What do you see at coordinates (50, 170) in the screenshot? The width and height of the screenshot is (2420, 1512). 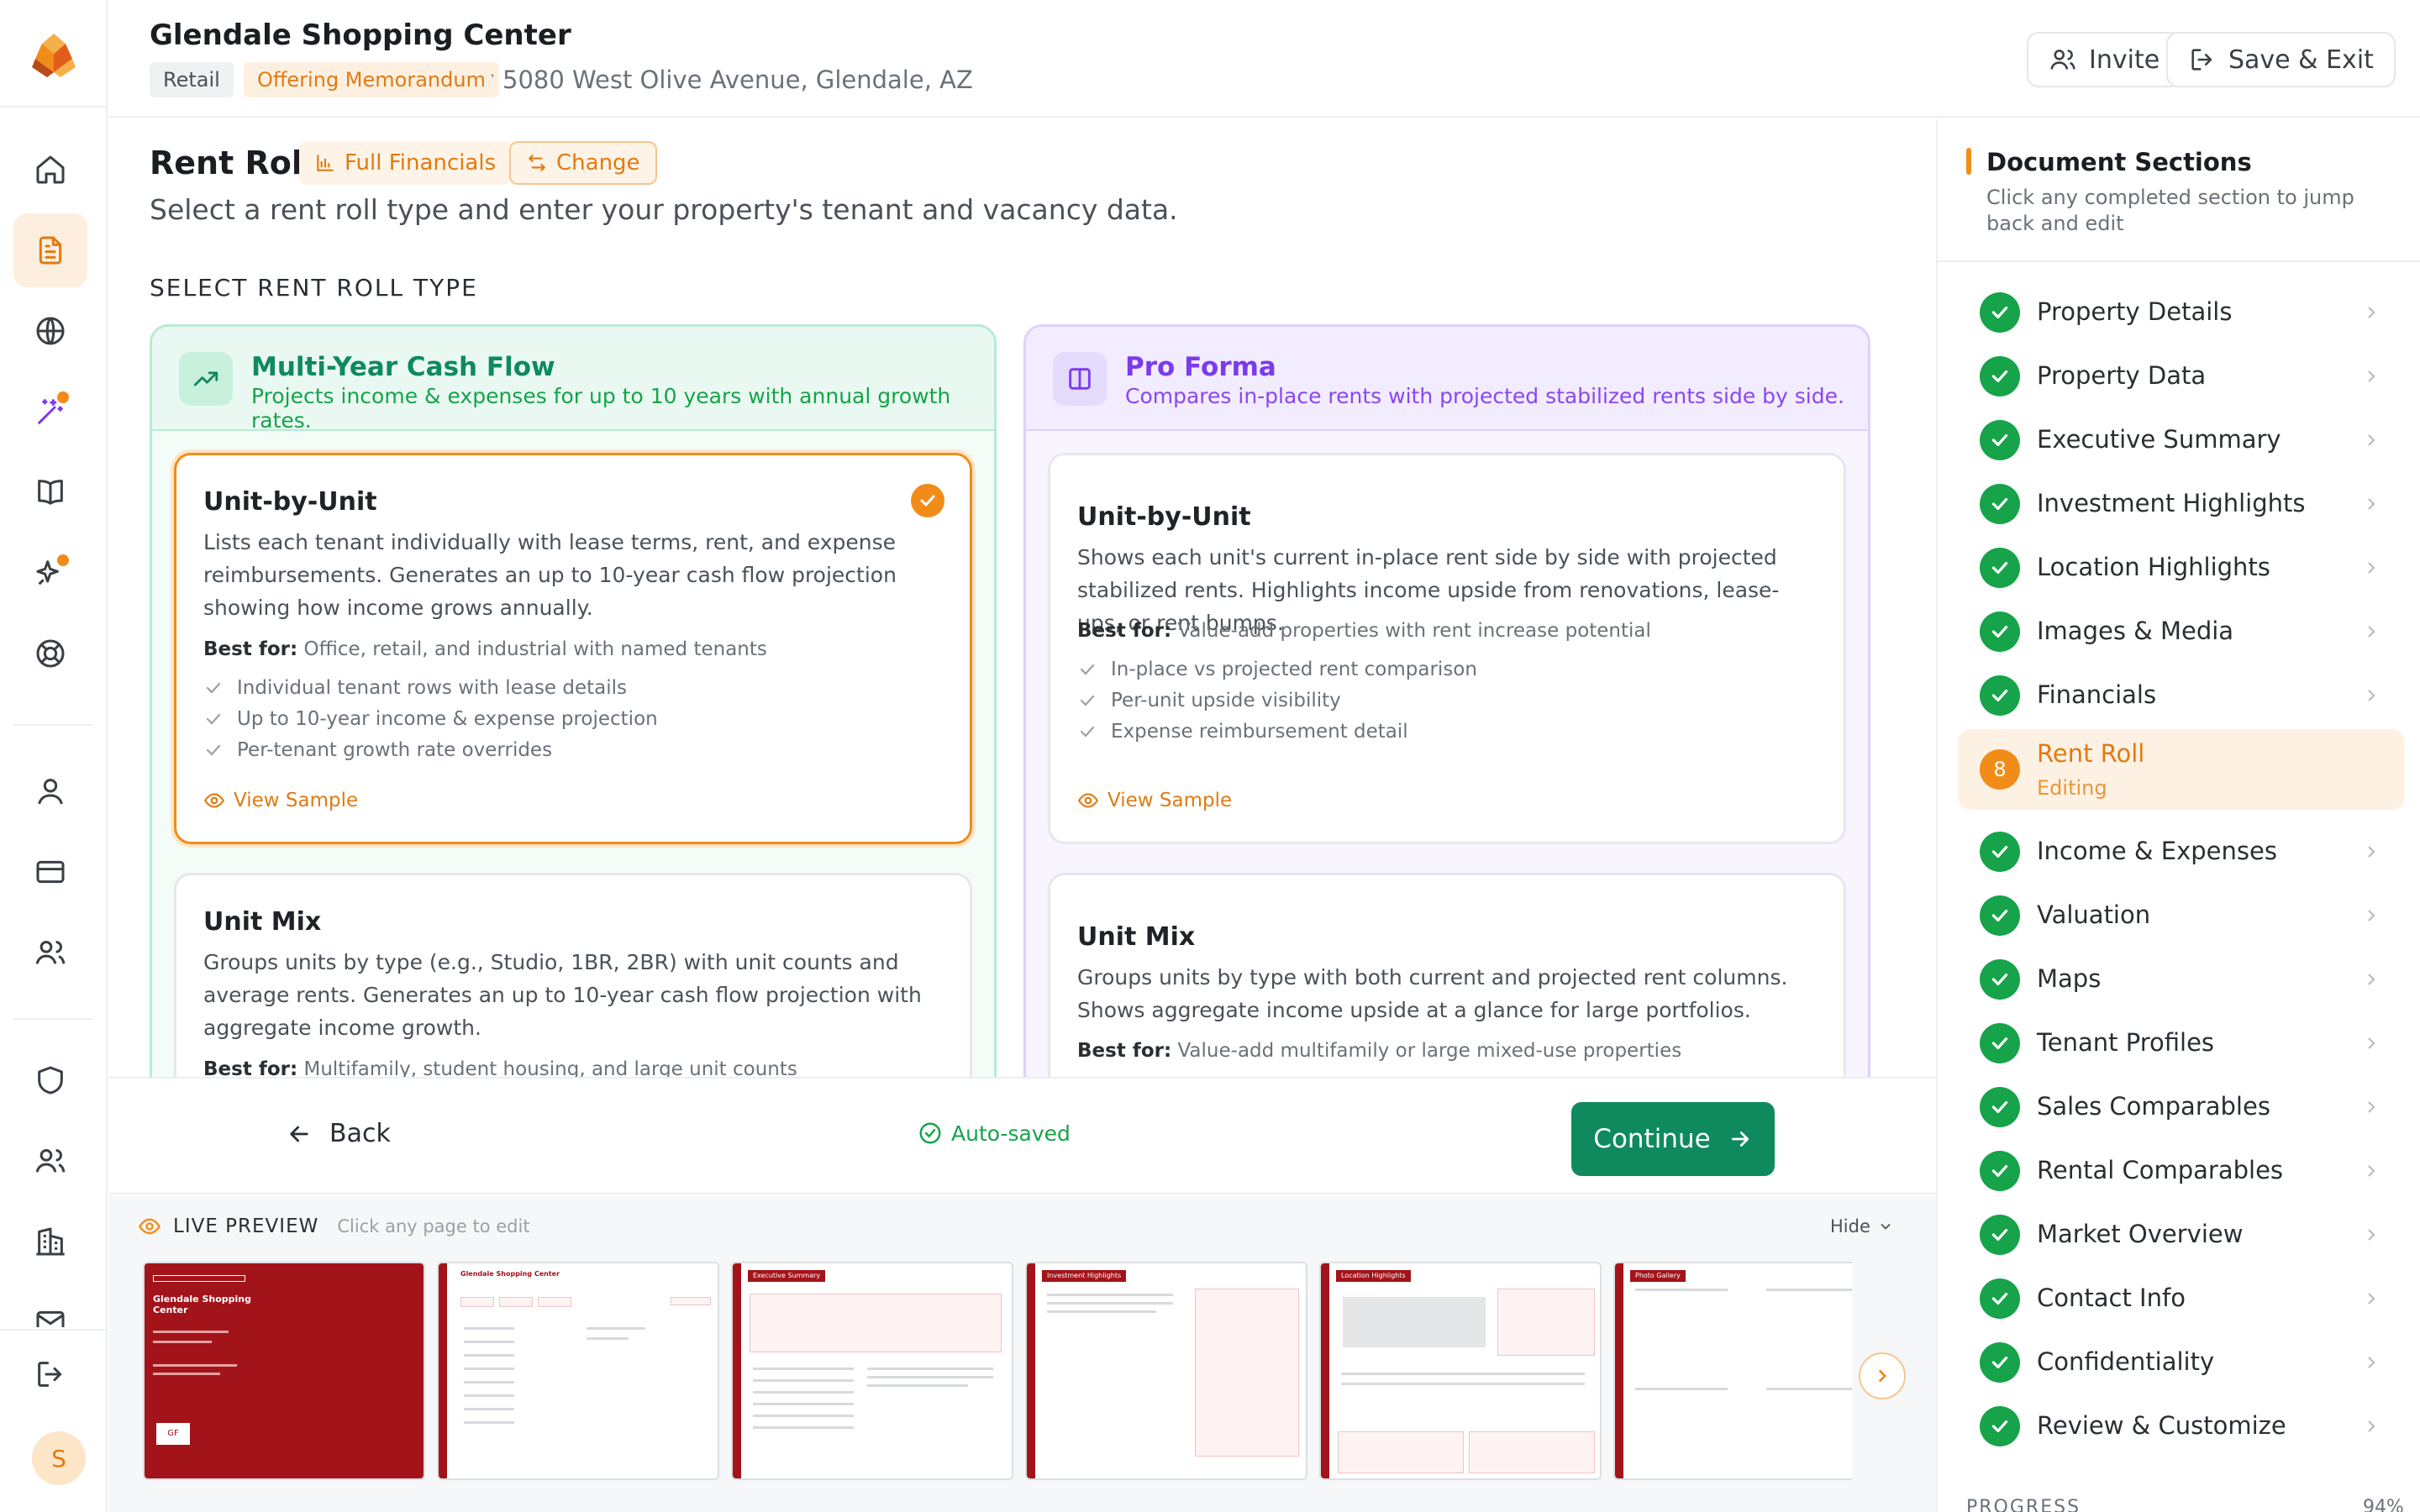 I see `home-icon` at bounding box center [50, 170].